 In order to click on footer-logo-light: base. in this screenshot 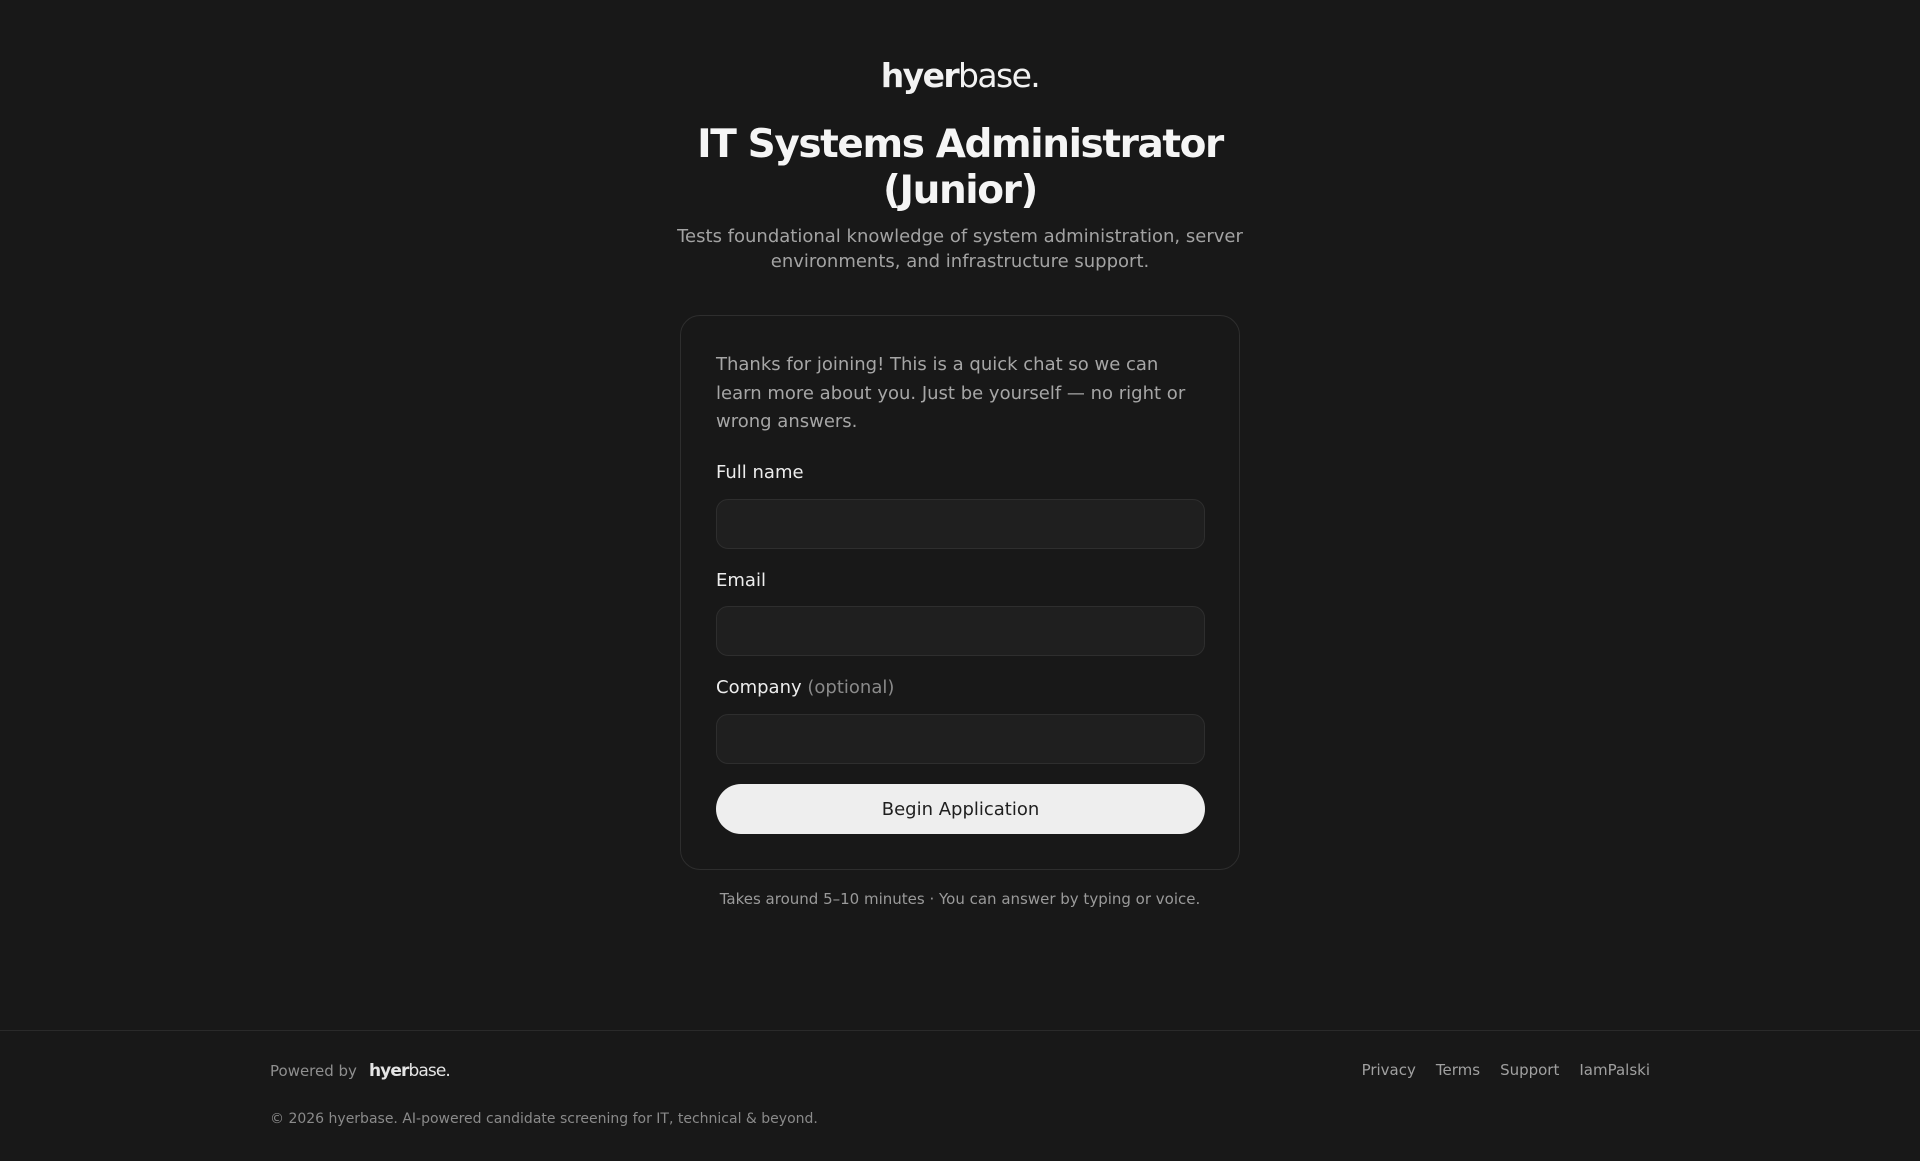, I will do `click(429, 1071)`.